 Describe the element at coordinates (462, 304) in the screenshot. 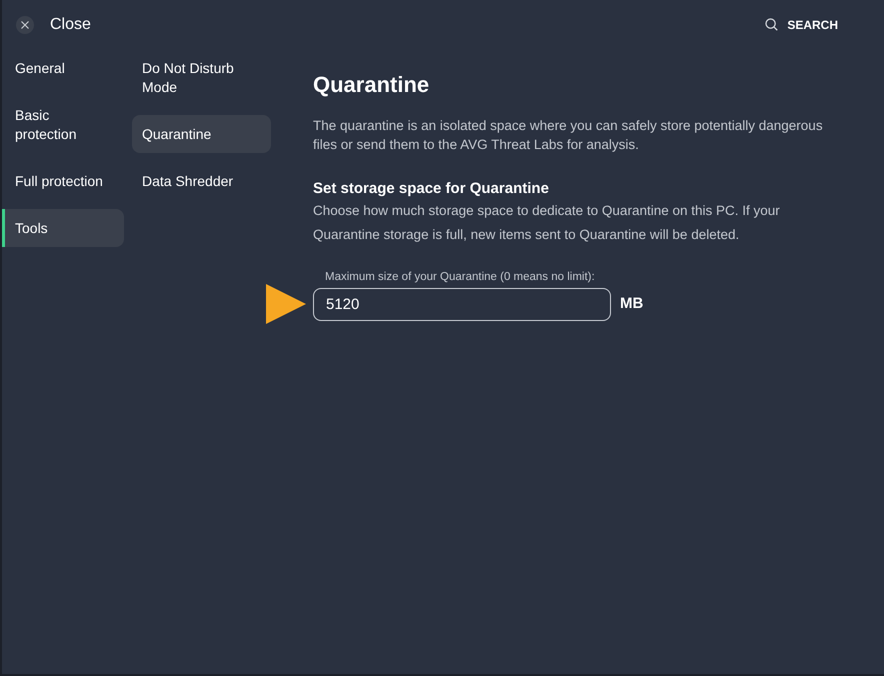

I see `quarantine-size-field: 5120` at that location.